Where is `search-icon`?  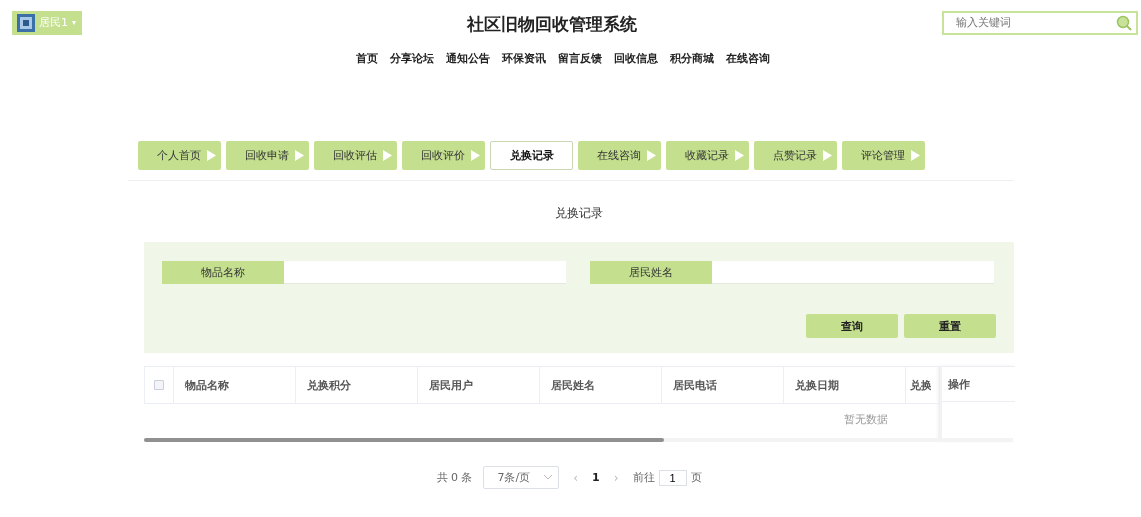
search-icon is located at coordinates (1124, 22).